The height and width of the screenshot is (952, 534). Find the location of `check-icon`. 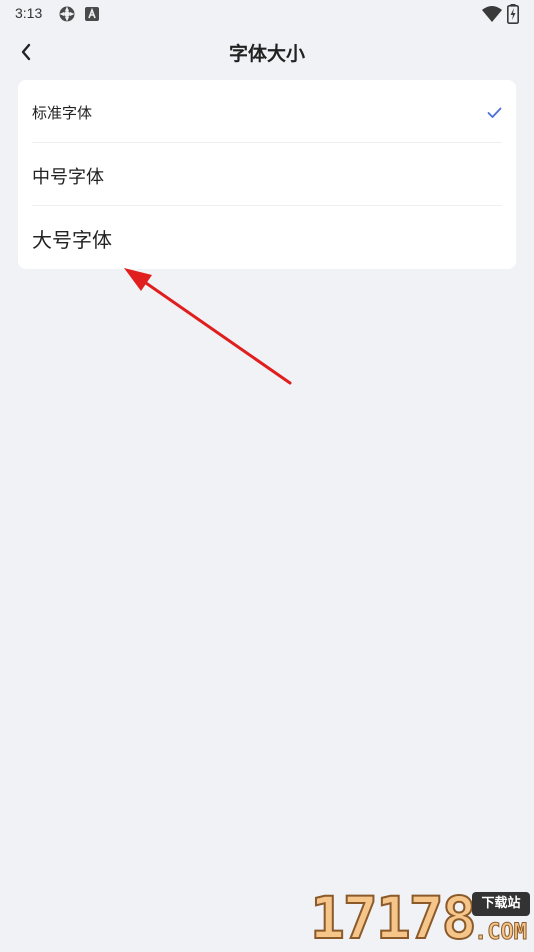

check-icon is located at coordinates (494, 113).